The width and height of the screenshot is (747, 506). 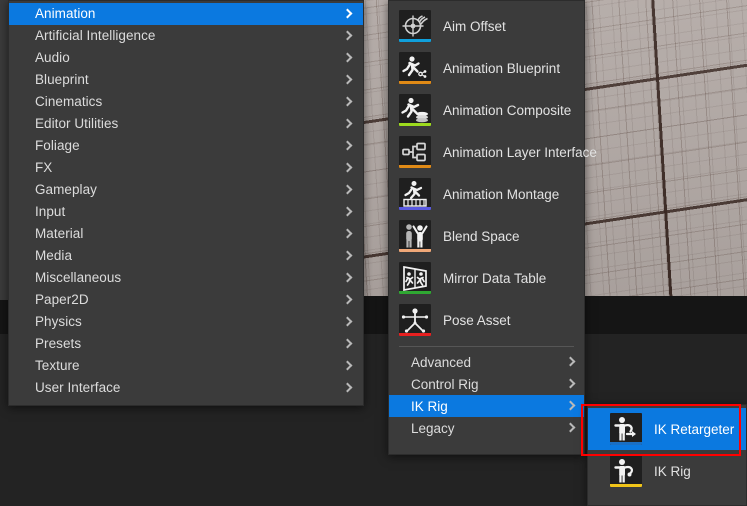 What do you see at coordinates (626, 429) in the screenshot?
I see `ik-retargeter-icon` at bounding box center [626, 429].